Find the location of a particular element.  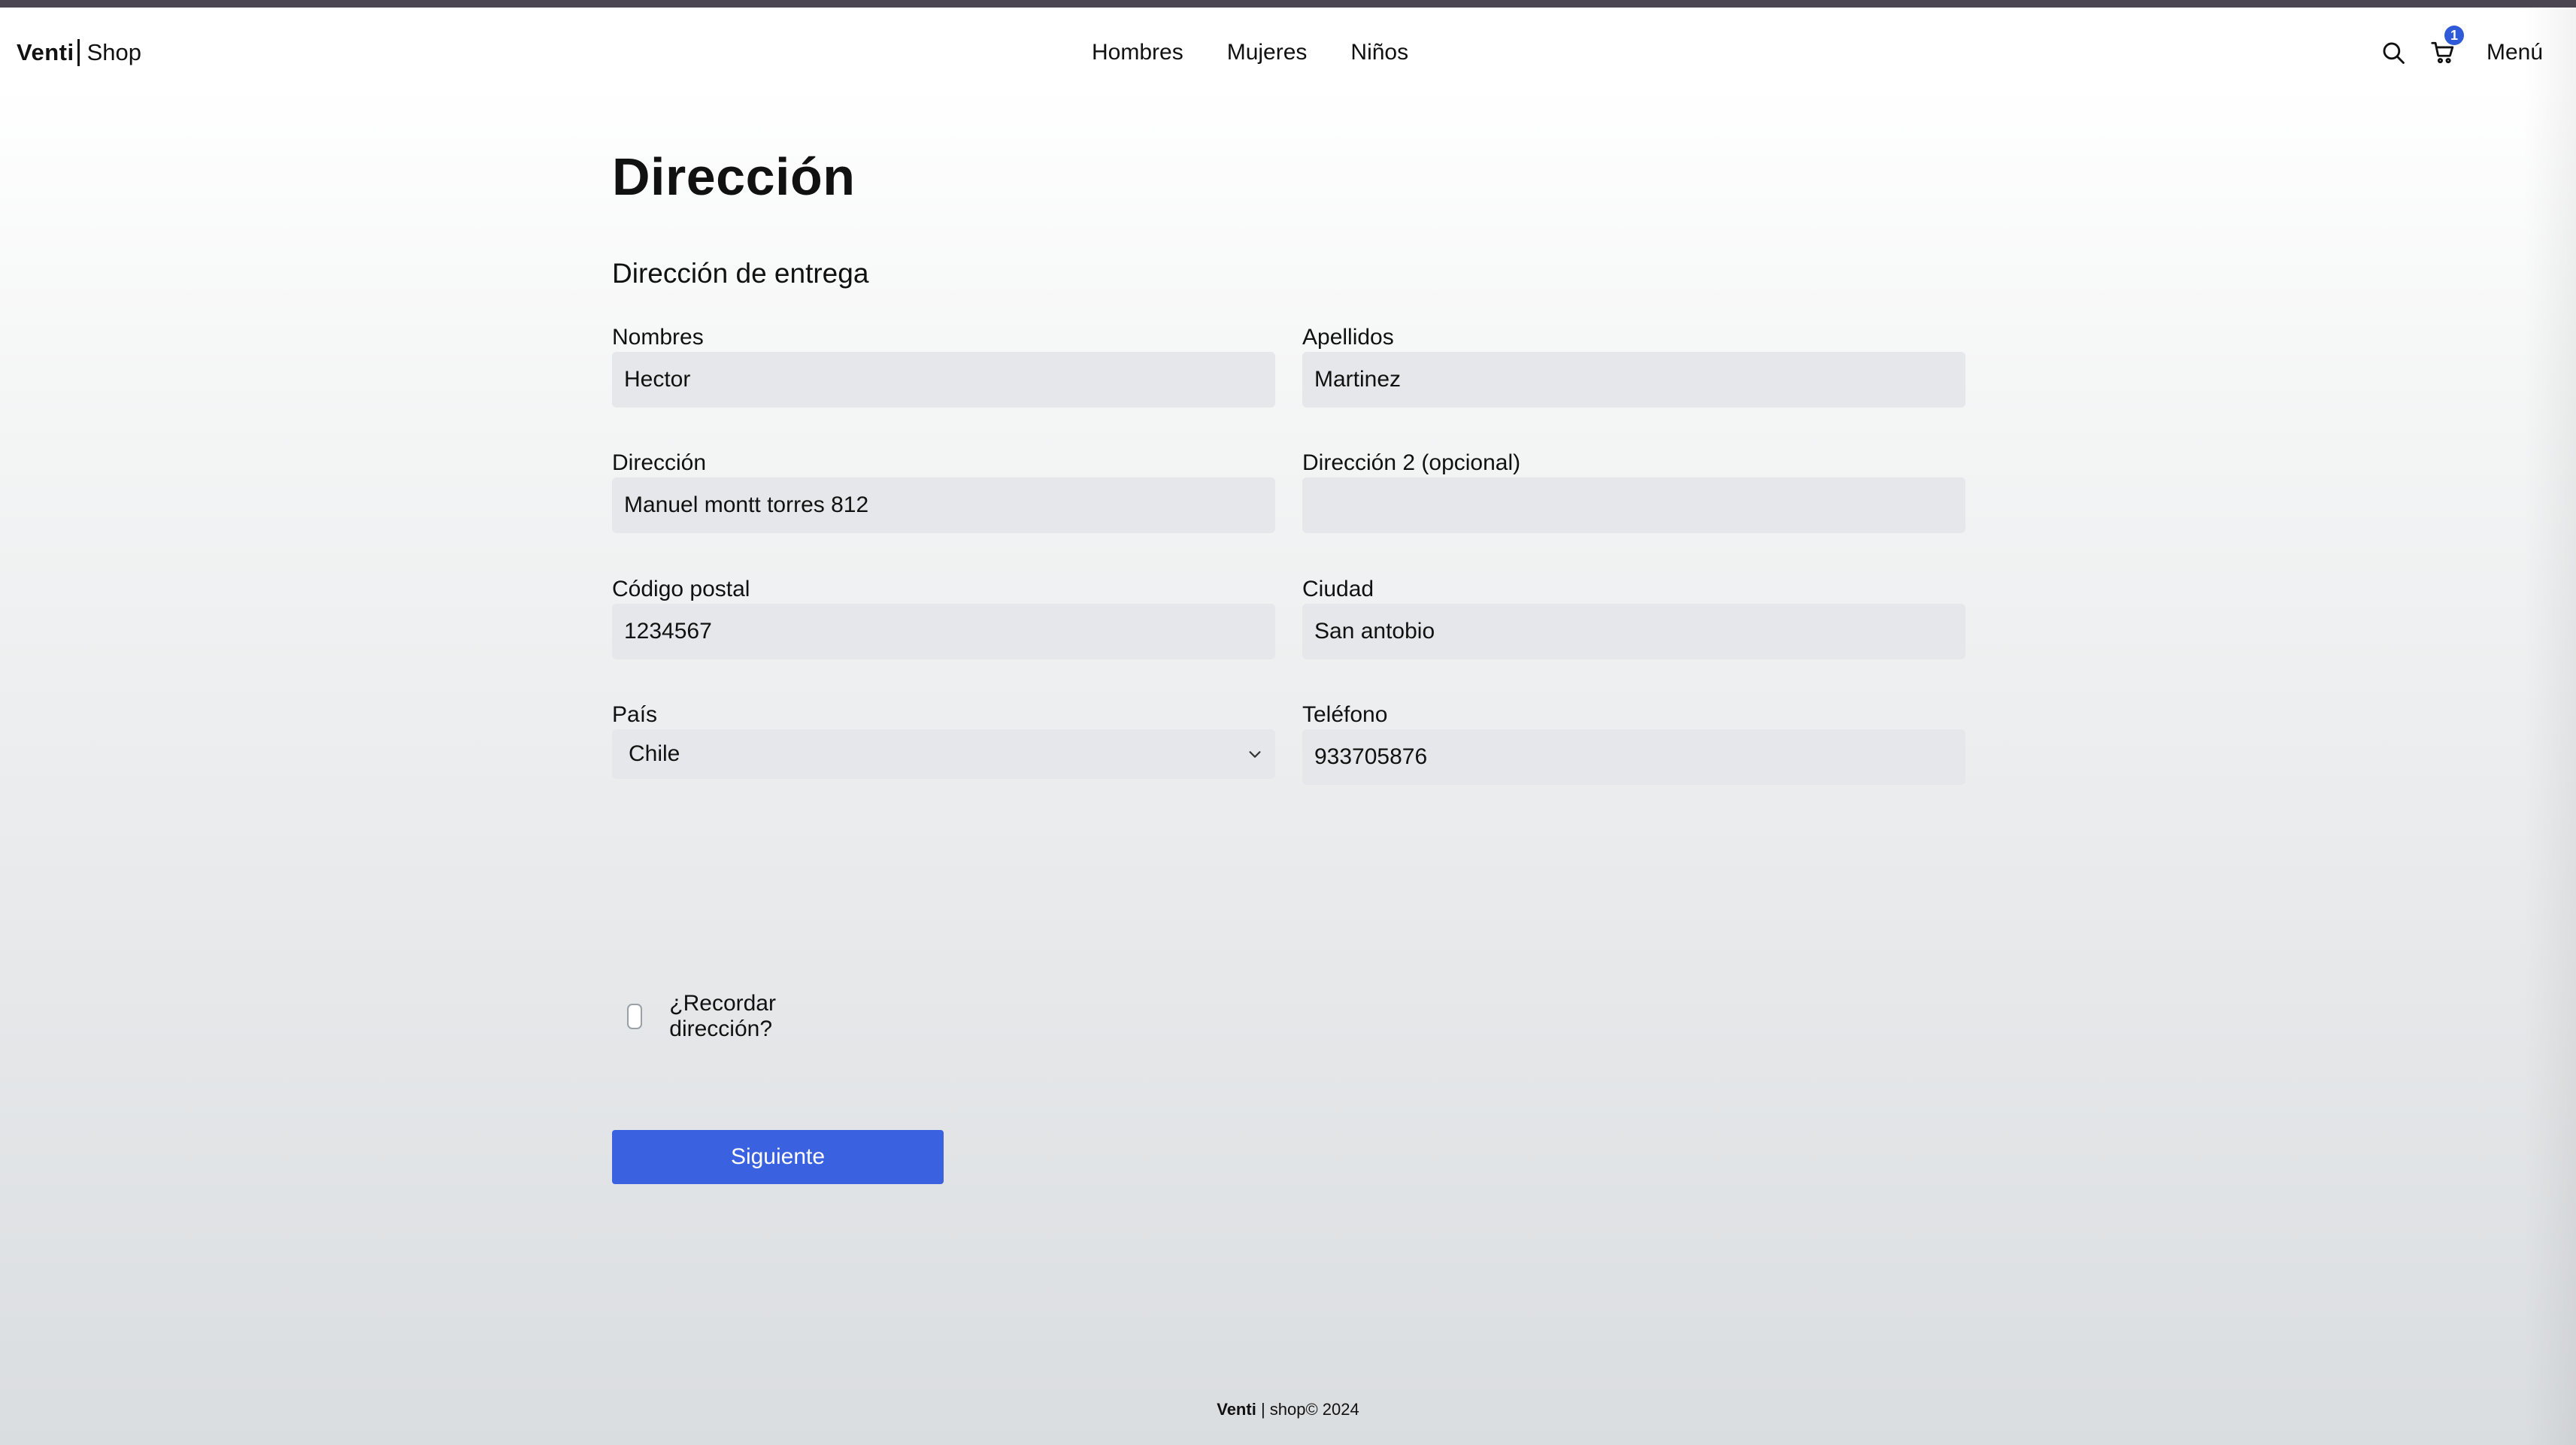

cart-count-badge: 1 is located at coordinates (2454, 35).